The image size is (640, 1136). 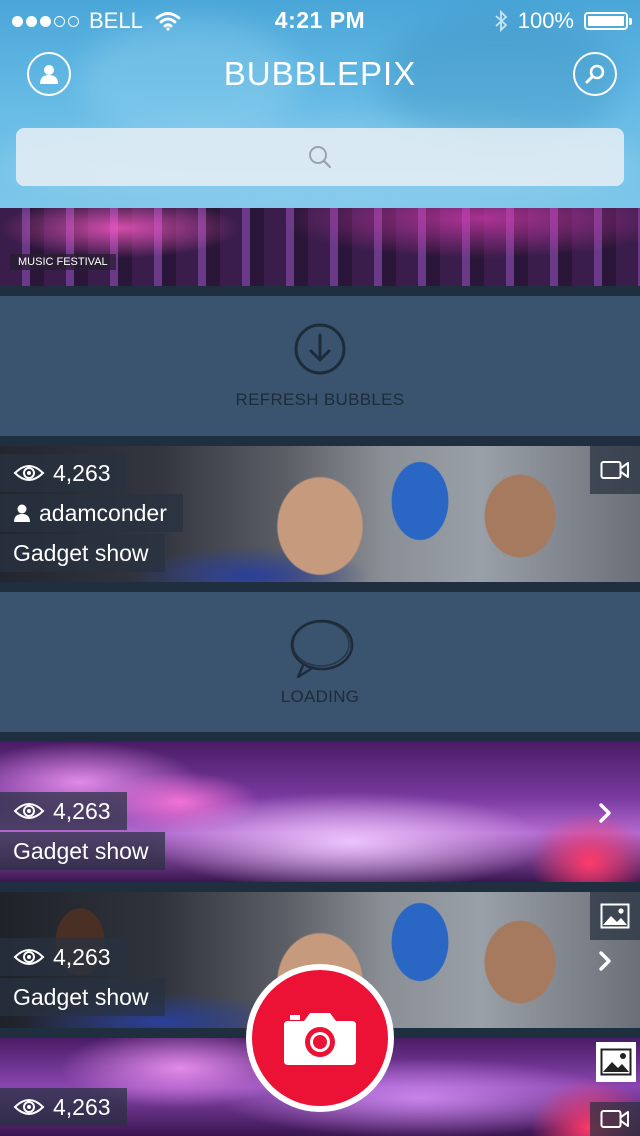 I want to click on bubble-item-music-festival, so click(x=320, y=247).